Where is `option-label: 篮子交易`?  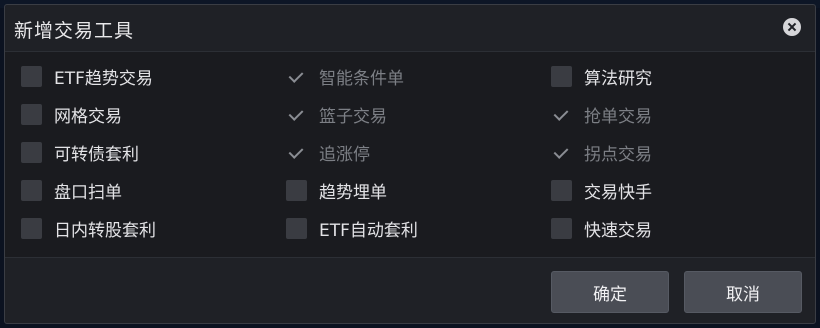 option-label: 篮子交易 is located at coordinates (353, 116).